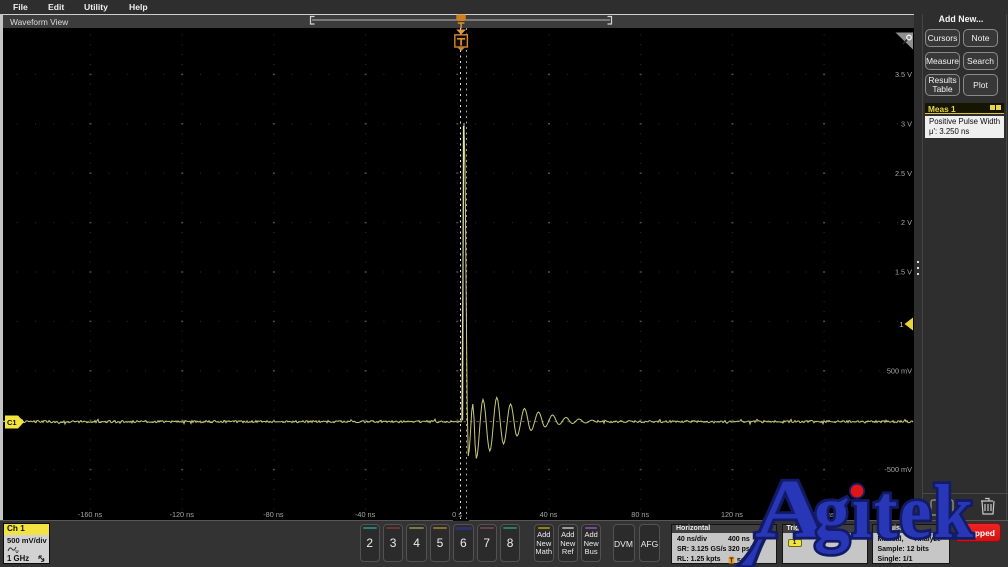 The height and width of the screenshot is (567, 1008). I want to click on svg-text: -500 mV, so click(898, 469).